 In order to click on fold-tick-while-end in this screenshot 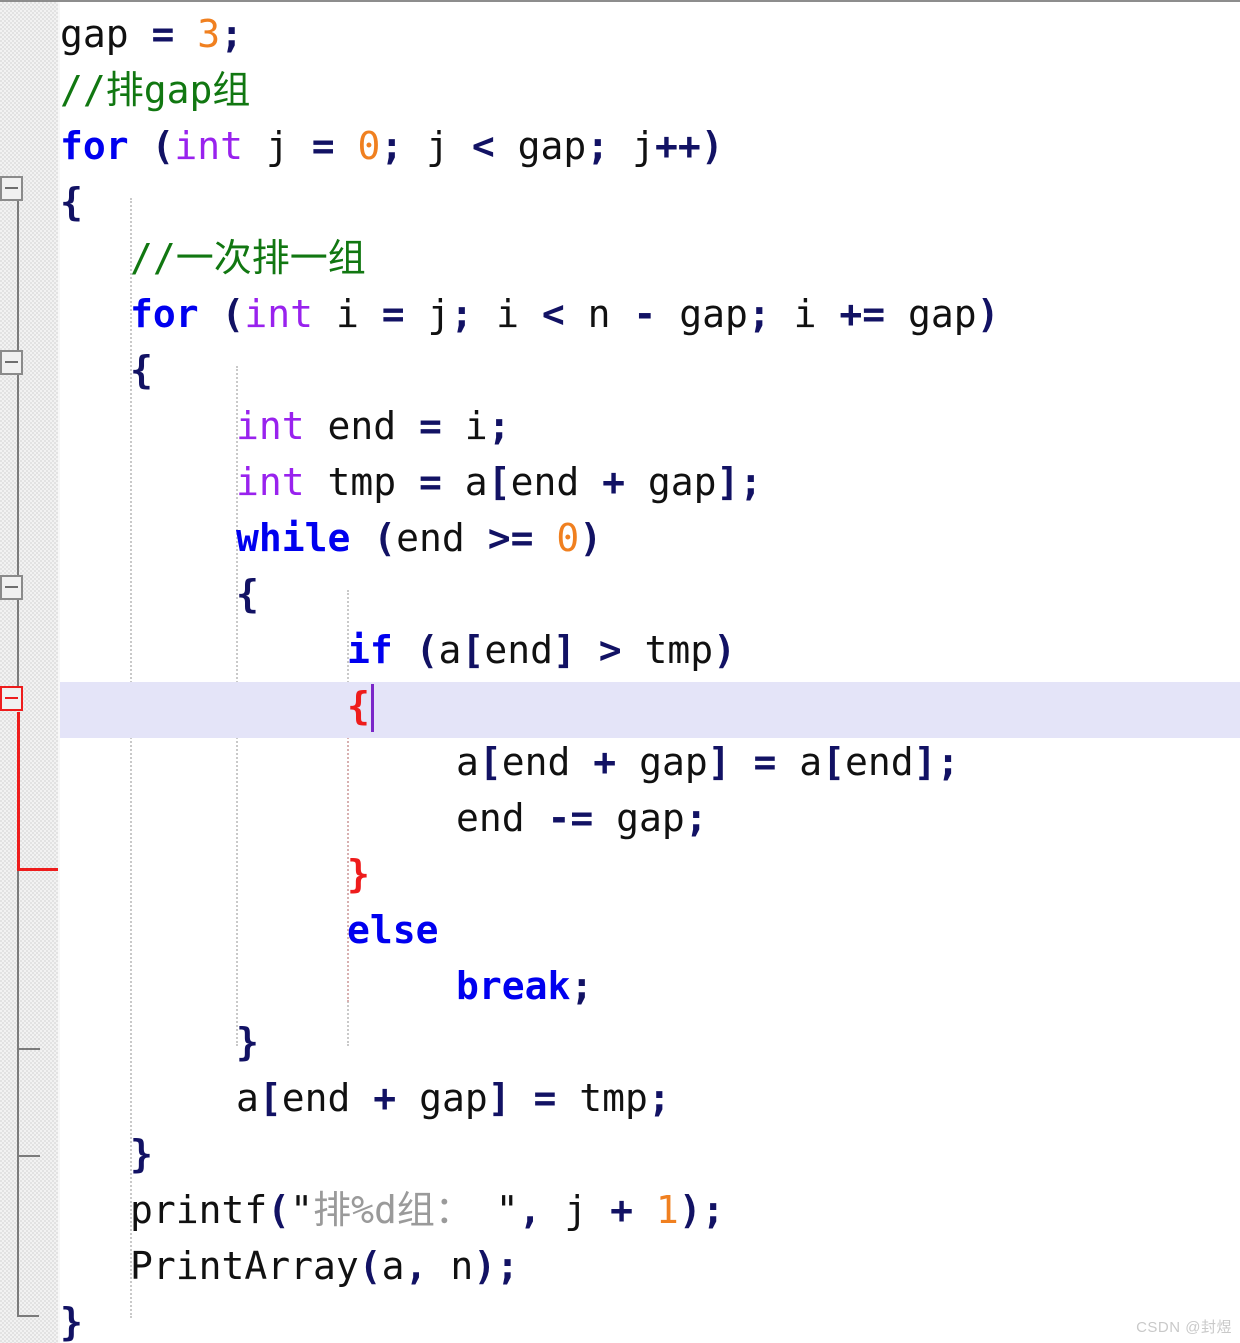, I will do `click(29, 1049)`.